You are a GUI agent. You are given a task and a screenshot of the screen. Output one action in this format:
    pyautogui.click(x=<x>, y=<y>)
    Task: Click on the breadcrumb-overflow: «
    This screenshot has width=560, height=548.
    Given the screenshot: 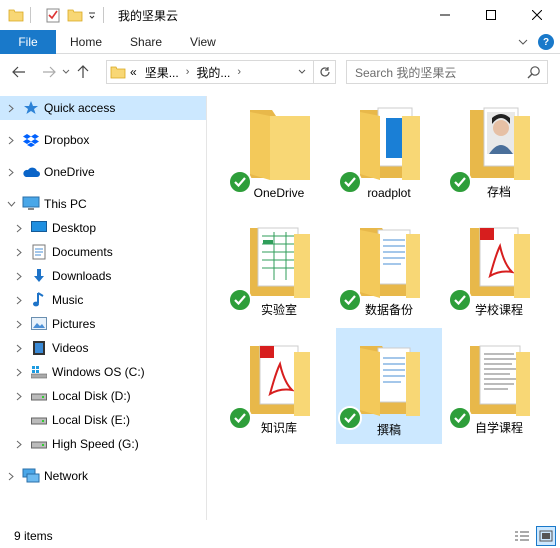 What is the action you would take?
    pyautogui.click(x=133, y=72)
    